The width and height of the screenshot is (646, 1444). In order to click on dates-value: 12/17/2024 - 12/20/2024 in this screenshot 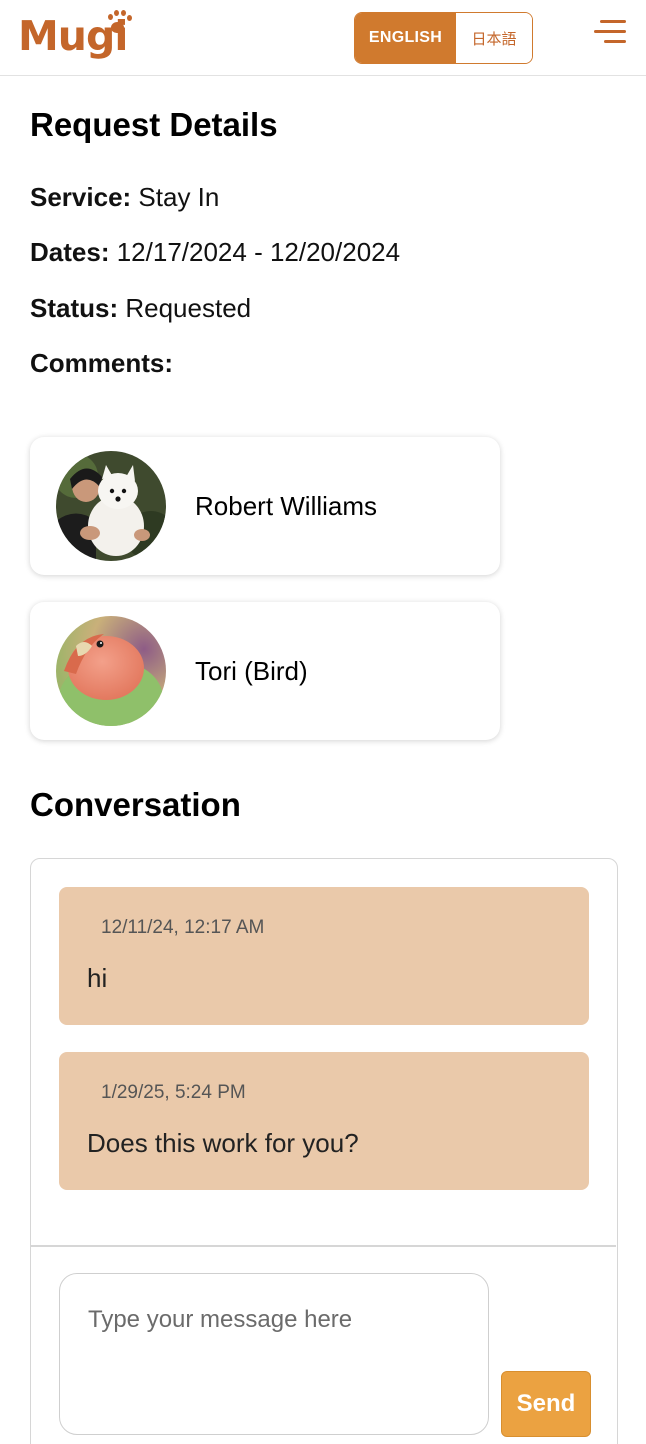, I will do `click(258, 252)`.